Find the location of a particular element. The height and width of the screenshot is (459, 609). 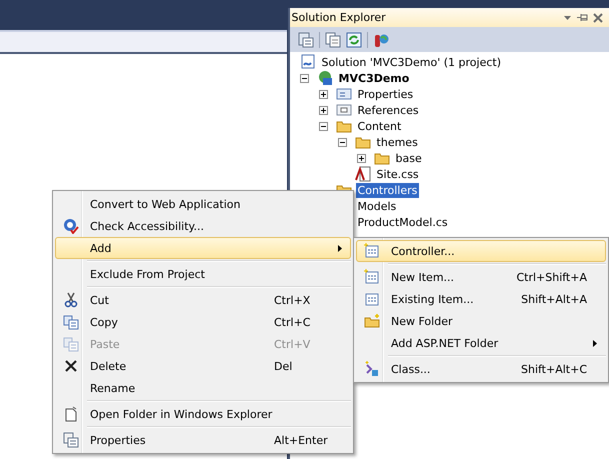

files-icon is located at coordinates (332, 40).